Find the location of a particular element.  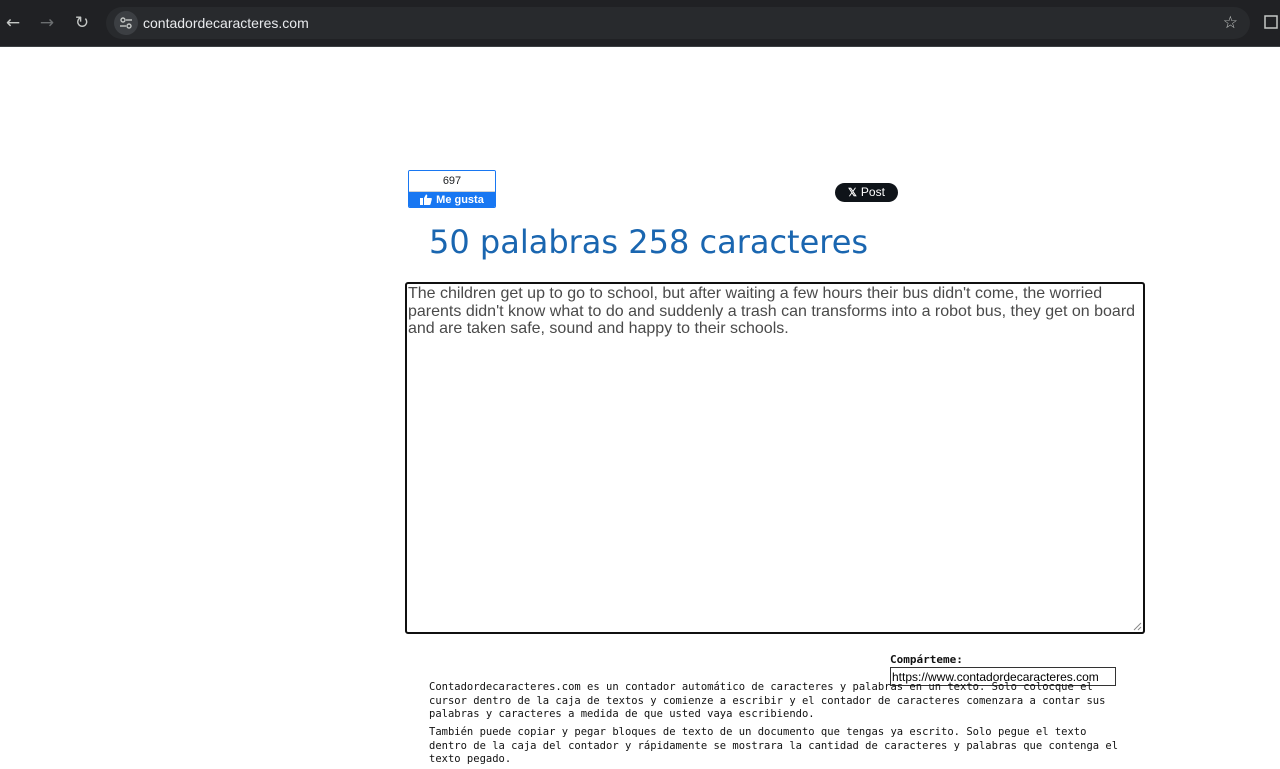

tune-icon is located at coordinates (126, 23).